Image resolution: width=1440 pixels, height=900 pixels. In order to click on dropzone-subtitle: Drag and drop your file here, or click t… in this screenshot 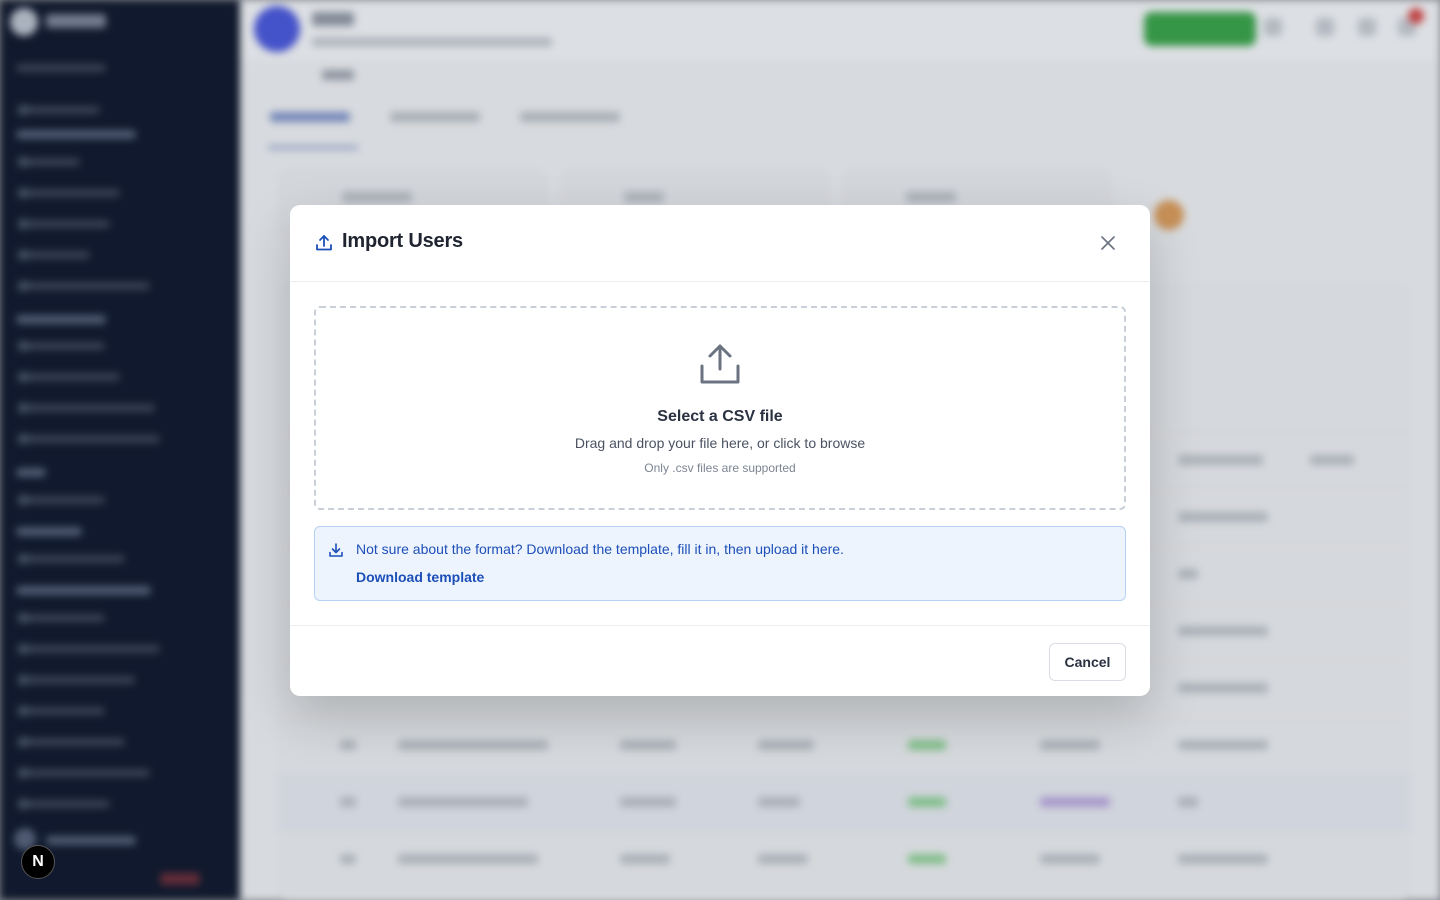, I will do `click(720, 443)`.